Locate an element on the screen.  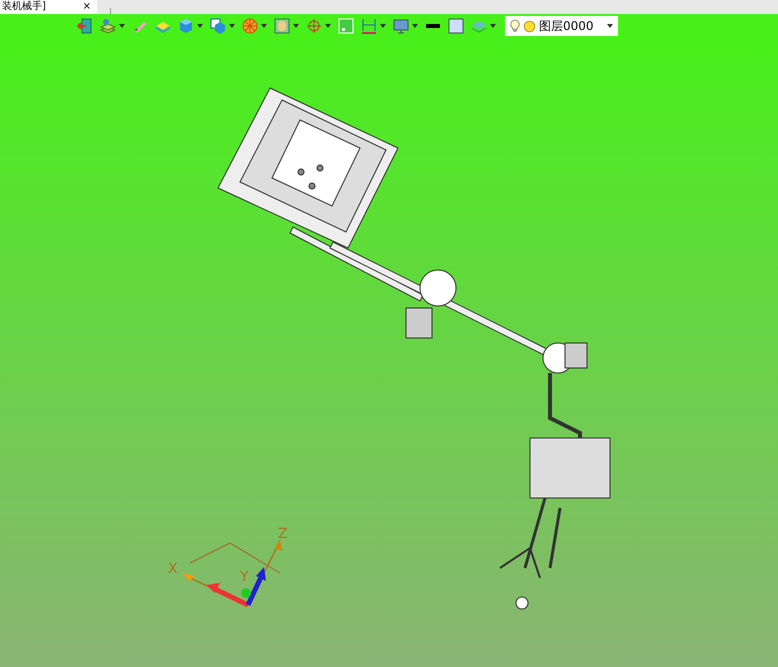
dimension-icon is located at coordinates (369, 26).